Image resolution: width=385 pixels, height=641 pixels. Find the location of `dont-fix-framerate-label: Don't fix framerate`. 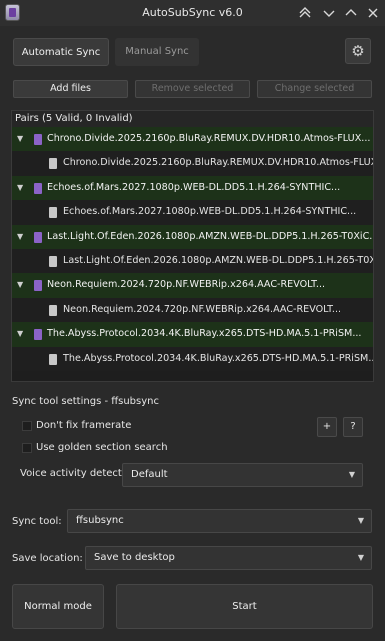

dont-fix-framerate-label: Don't fix framerate is located at coordinates (84, 425).